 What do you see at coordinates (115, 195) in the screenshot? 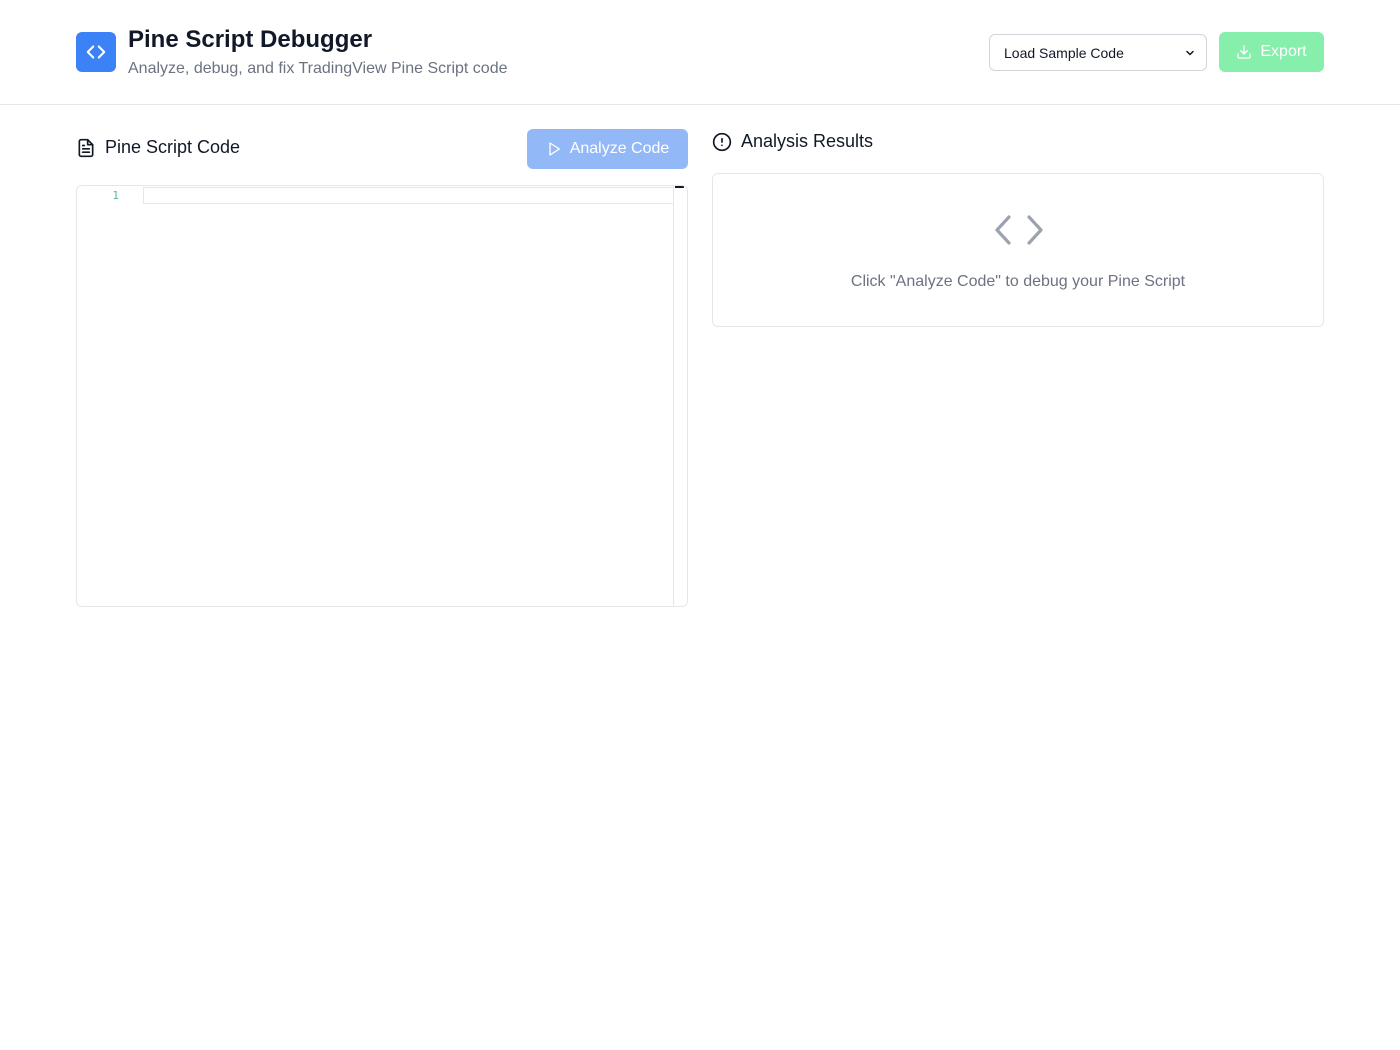
I see `line-number: 1` at bounding box center [115, 195].